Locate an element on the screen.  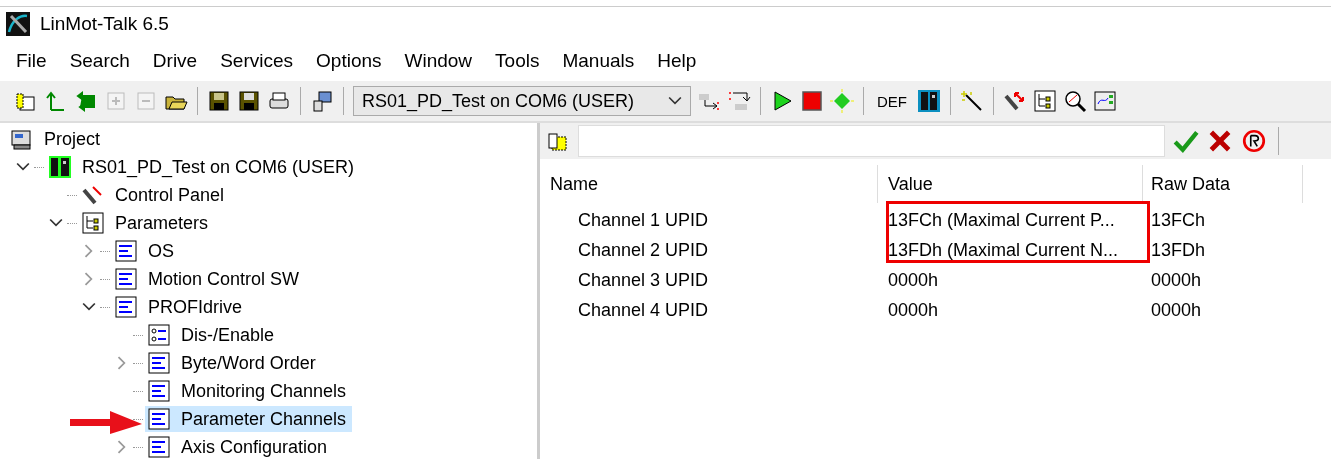
column-header: Name is located at coordinates (709, 184).